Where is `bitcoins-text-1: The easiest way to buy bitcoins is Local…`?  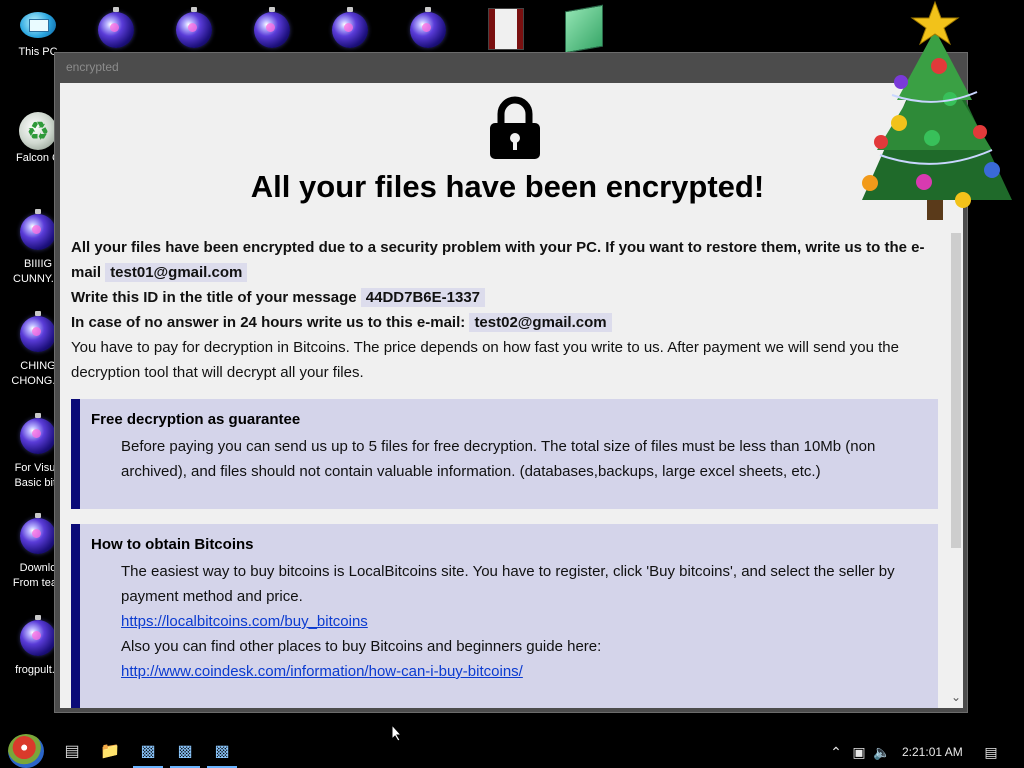
bitcoins-text-1: The easiest way to buy bitcoins is Local… is located at coordinates (508, 584).